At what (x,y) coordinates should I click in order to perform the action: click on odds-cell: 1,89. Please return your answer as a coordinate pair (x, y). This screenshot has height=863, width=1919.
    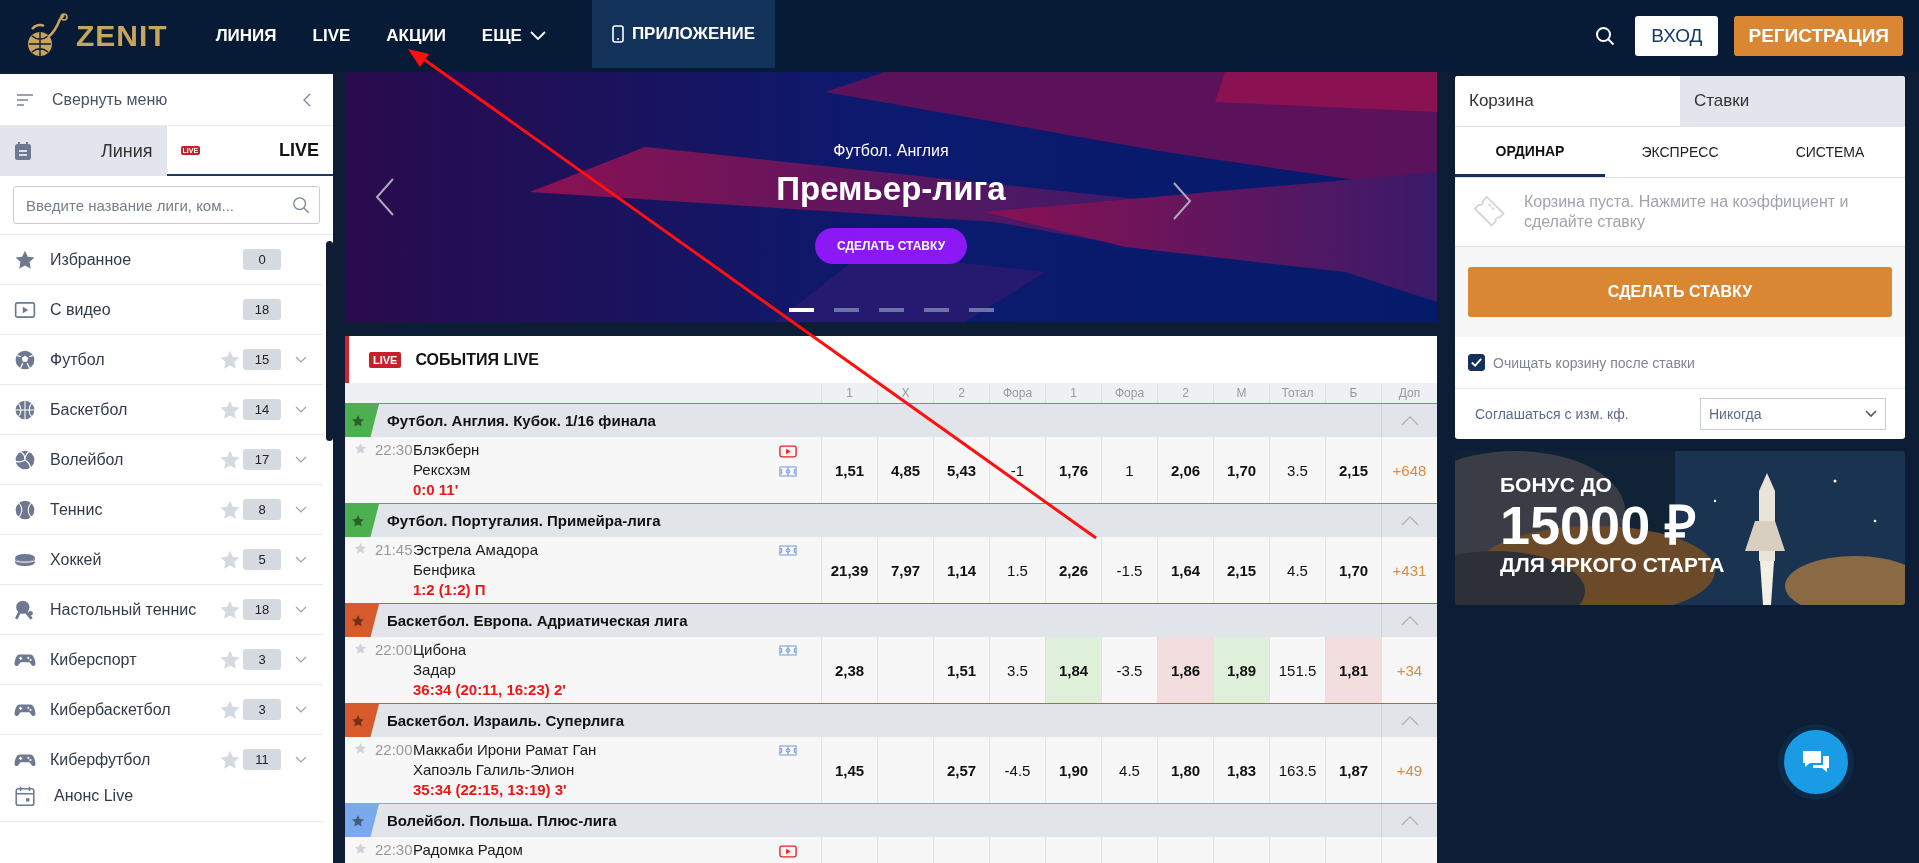
    Looking at the image, I should click on (1241, 670).